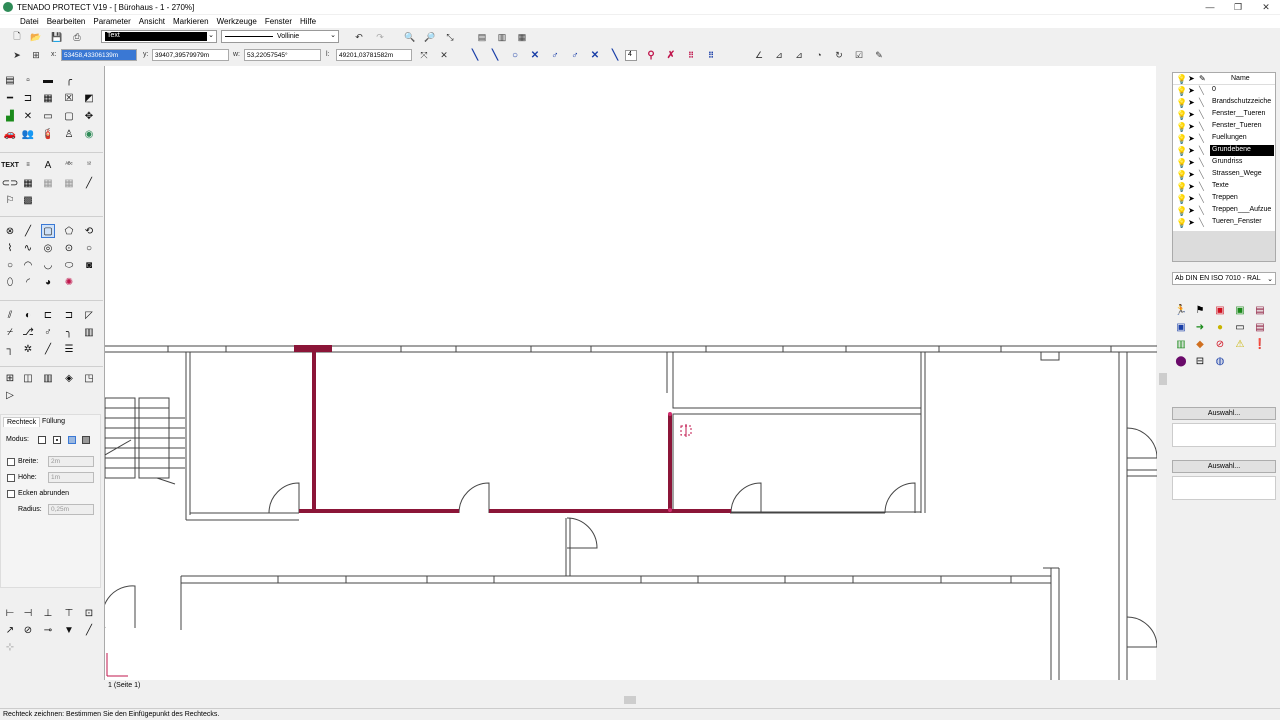  Describe the element at coordinates (1240, 327) in the screenshot. I see `sign-frame-icon: ▭` at that location.